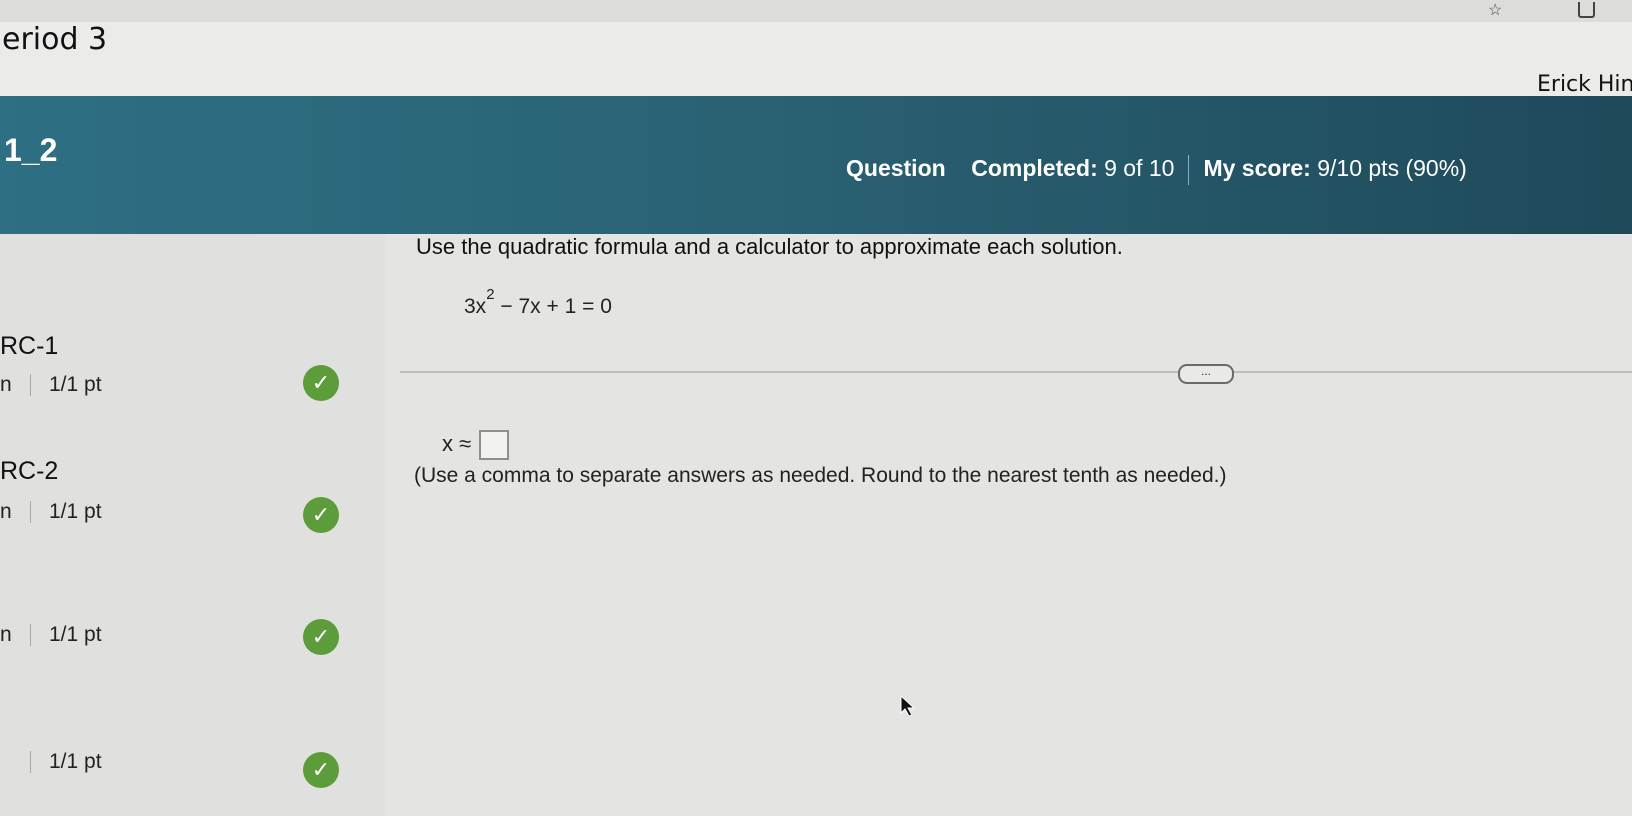 This screenshot has width=1632, height=816. I want to click on score-label: My score:, so click(1257, 168).